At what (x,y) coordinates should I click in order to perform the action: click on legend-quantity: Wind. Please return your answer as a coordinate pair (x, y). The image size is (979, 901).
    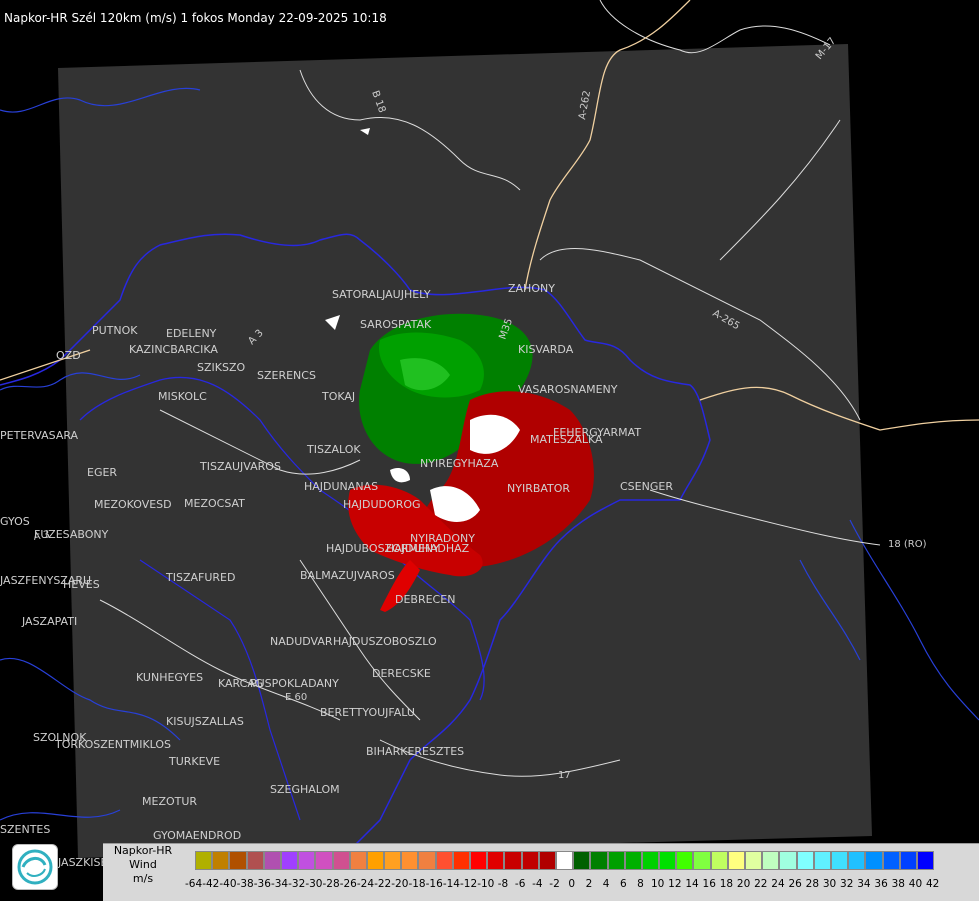
    Looking at the image, I should click on (143, 864).